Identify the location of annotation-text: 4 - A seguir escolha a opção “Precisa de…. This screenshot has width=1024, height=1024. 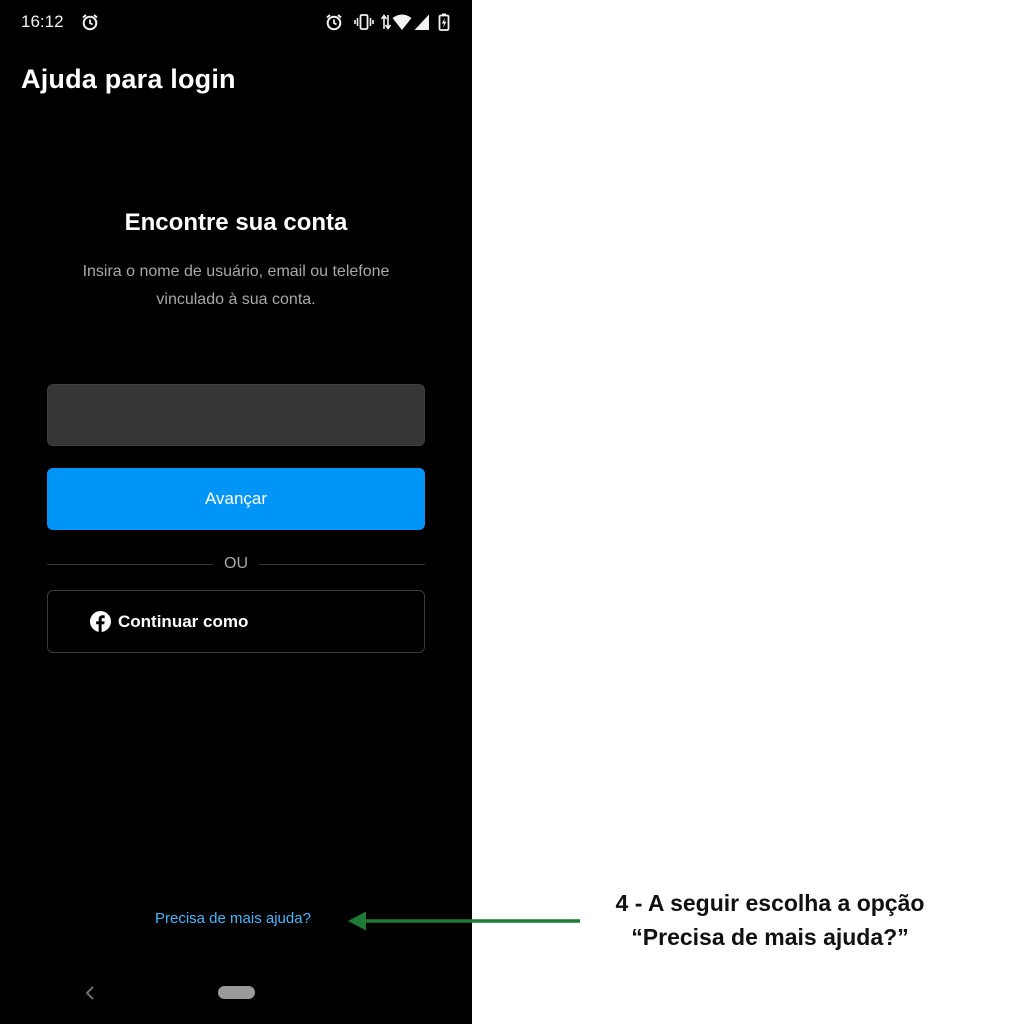
(770, 920).